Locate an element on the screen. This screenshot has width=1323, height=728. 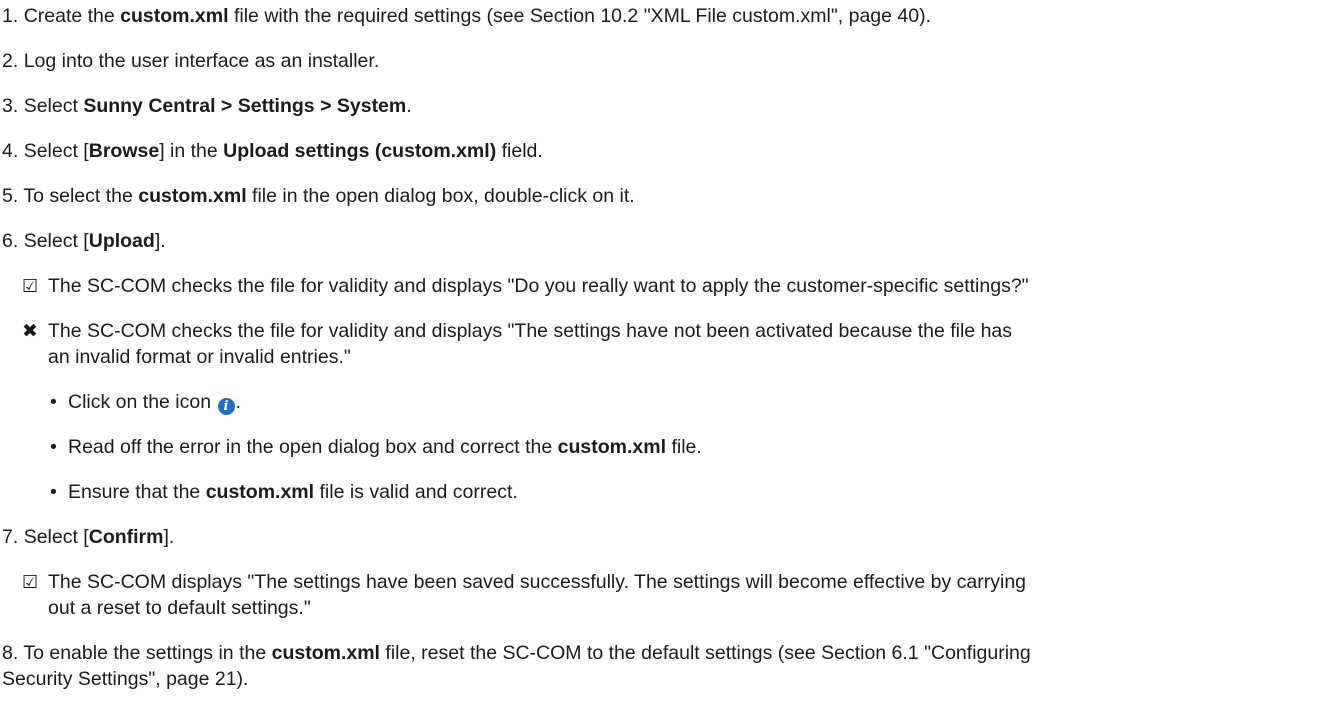
step-8-cont: Security Settings", page 21). is located at coordinates (125, 679).